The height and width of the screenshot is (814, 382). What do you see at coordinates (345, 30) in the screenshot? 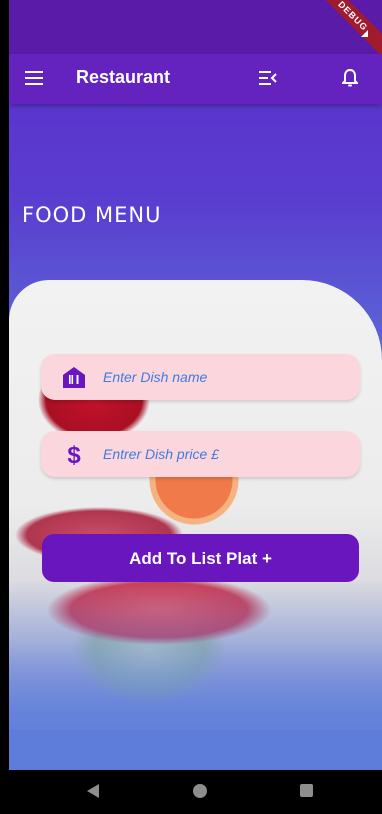
I see `debug-banner: DEBUG` at bounding box center [345, 30].